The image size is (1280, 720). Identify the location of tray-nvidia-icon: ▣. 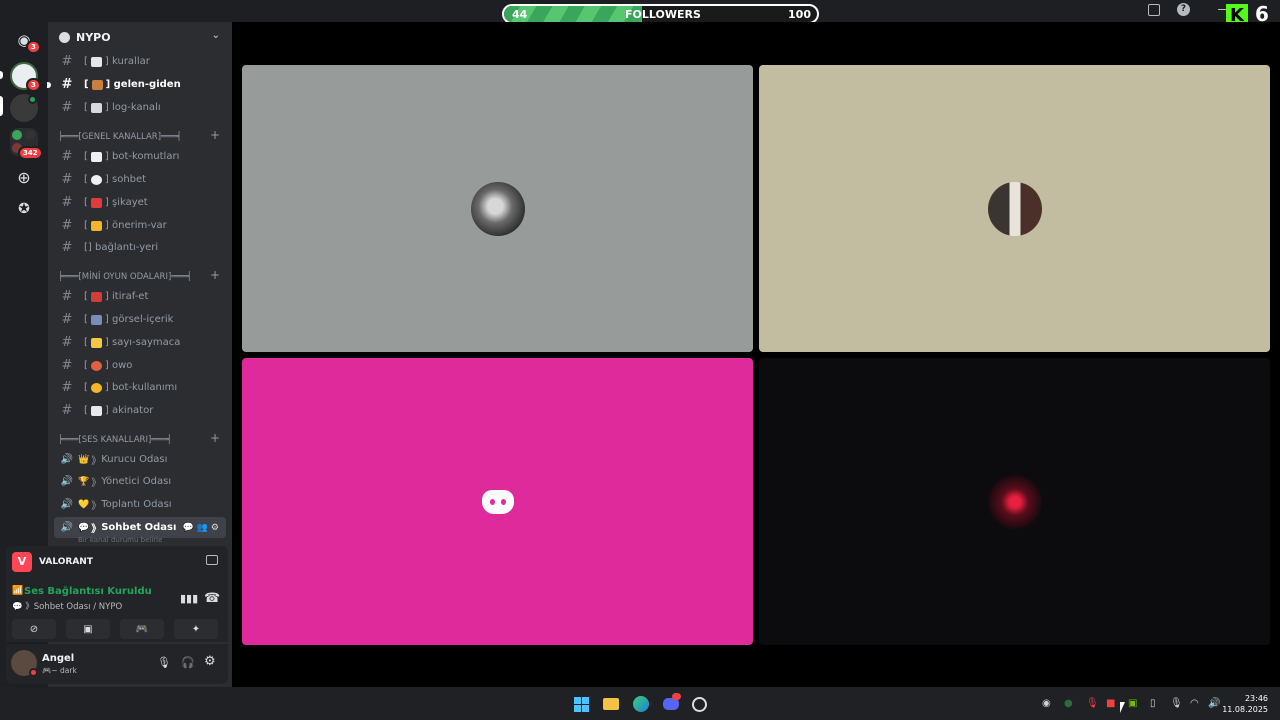
(1132, 703).